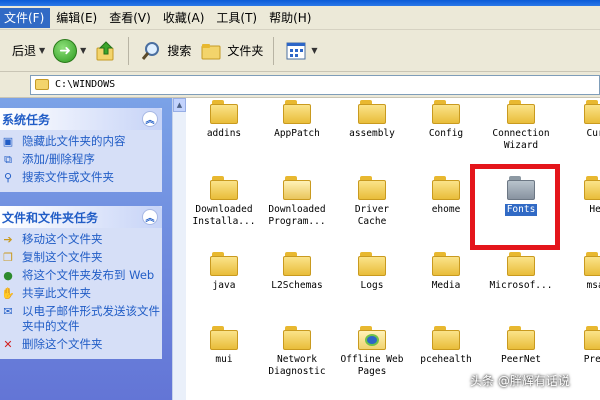 This screenshot has width=600, height=400. What do you see at coordinates (224, 359) in the screenshot?
I see `folder-label: mui` at bounding box center [224, 359].